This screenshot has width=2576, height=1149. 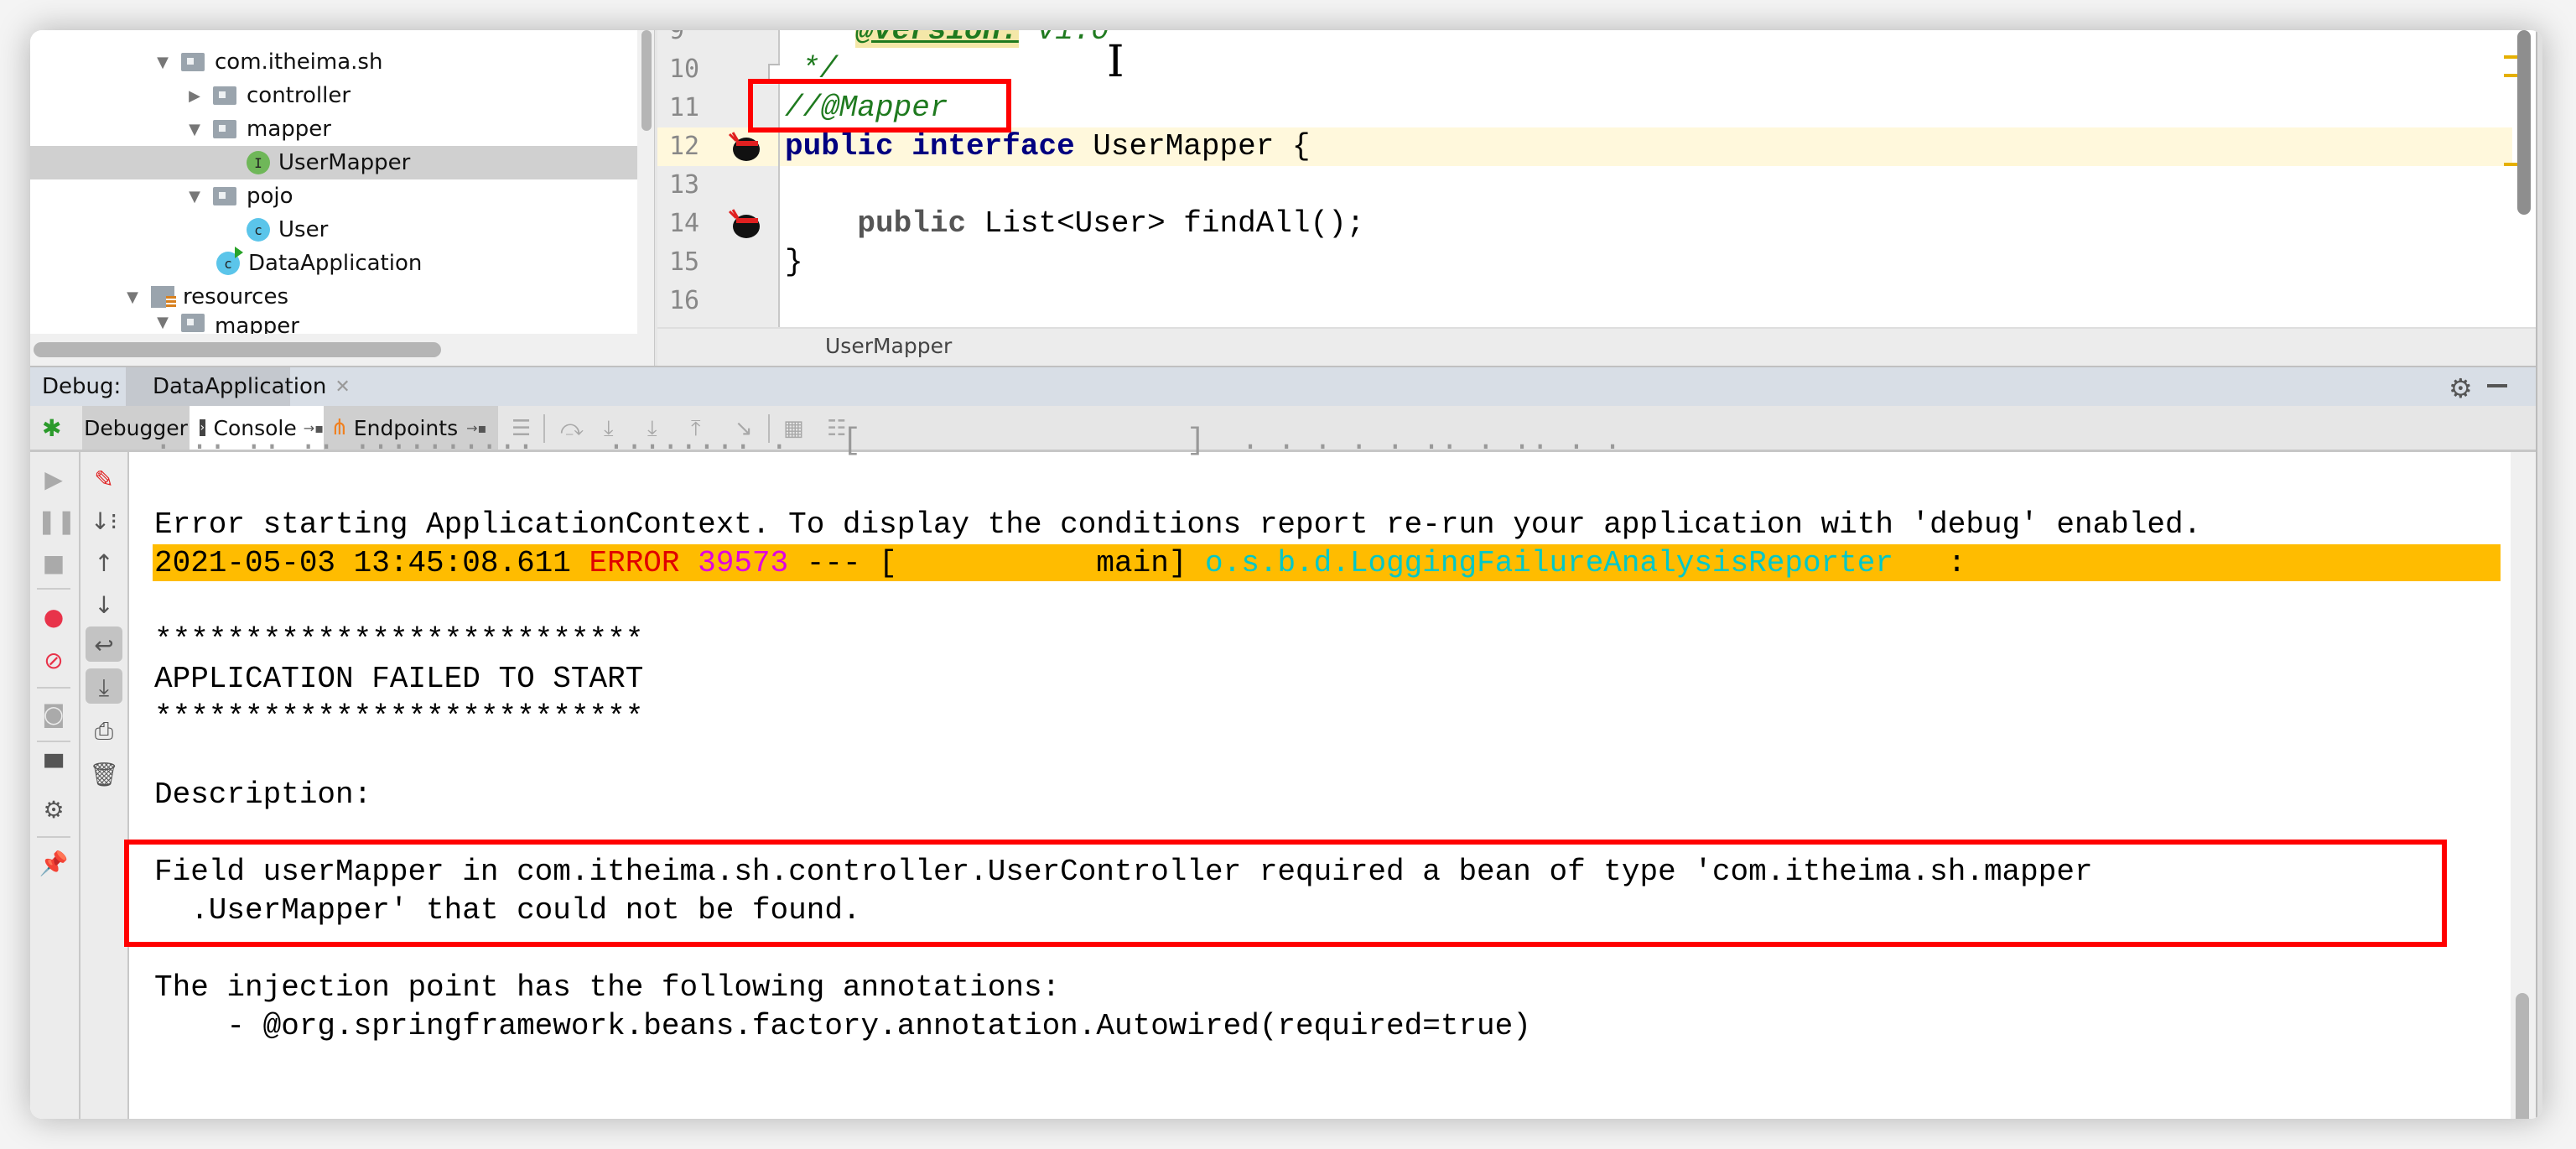 I want to click on breadcrumb-item: UserMapper, so click(x=888, y=346).